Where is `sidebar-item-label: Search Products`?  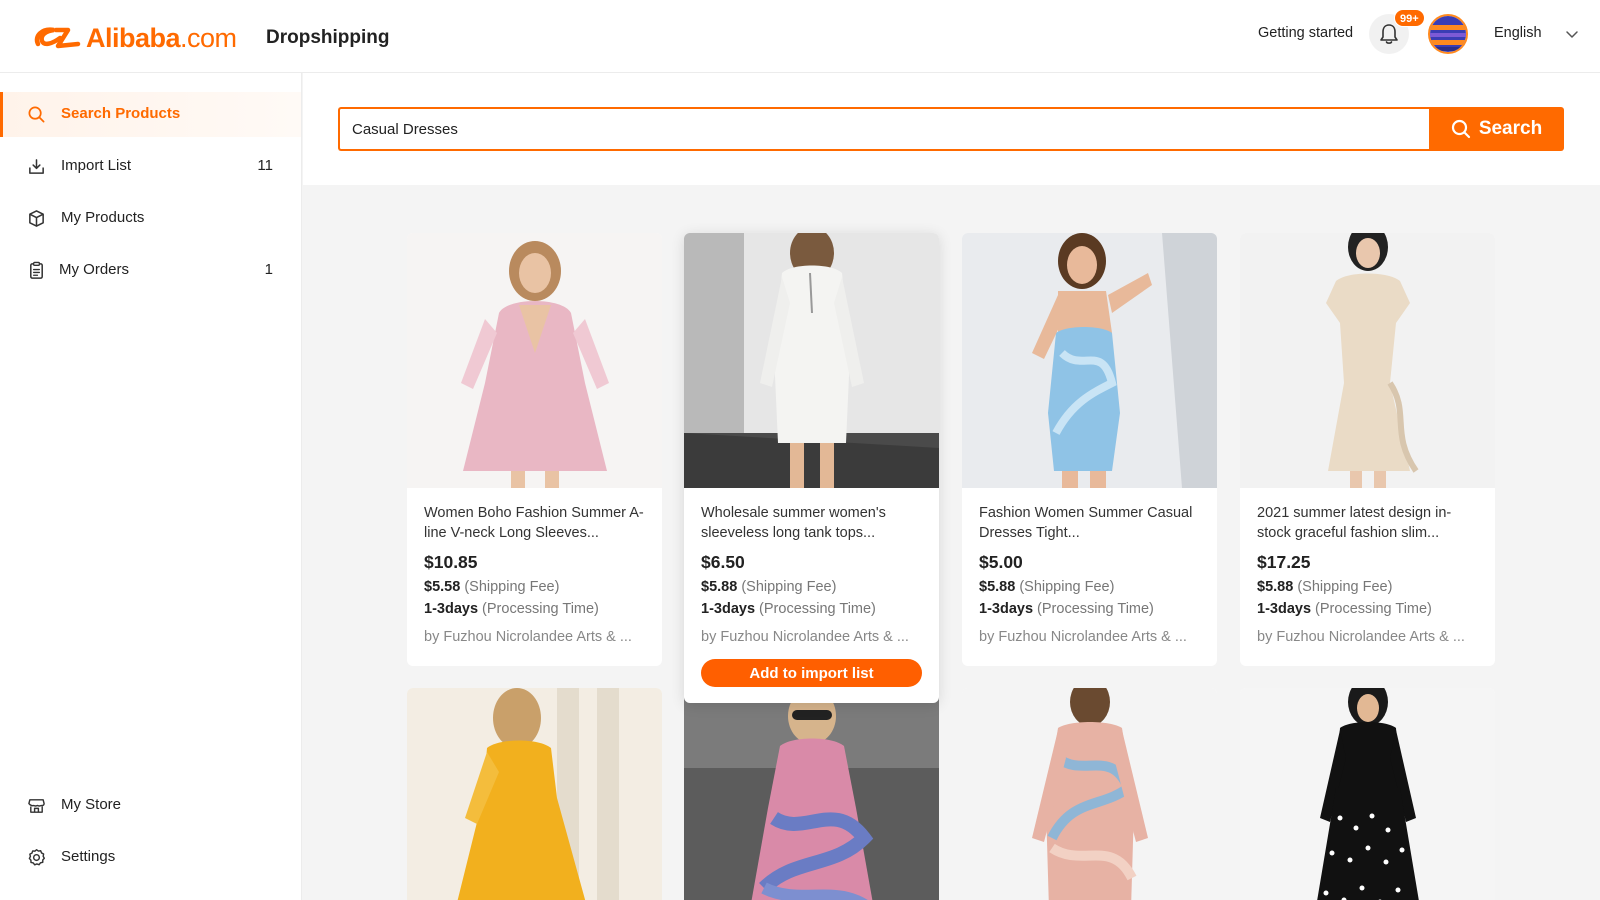 sidebar-item-label: Search Products is located at coordinates (121, 113).